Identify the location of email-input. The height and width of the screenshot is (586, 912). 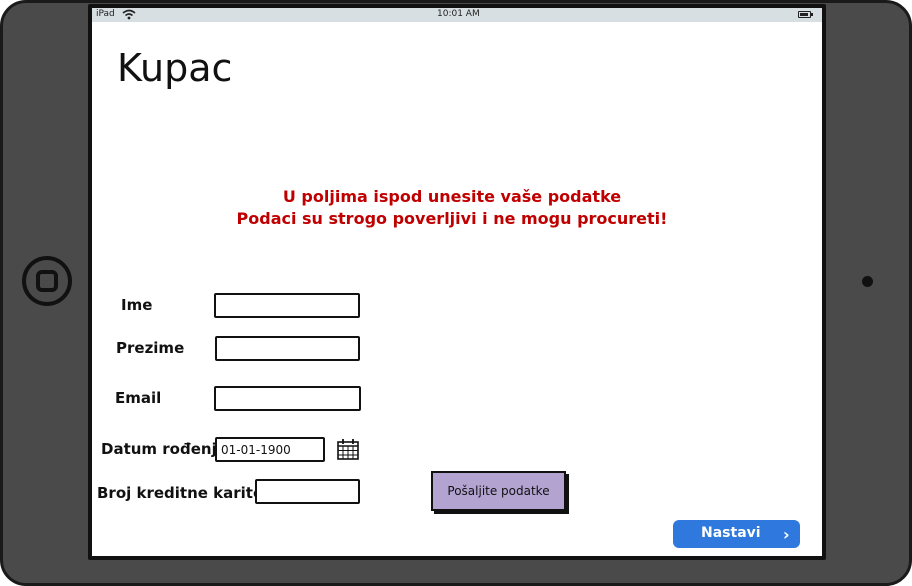
(287, 398).